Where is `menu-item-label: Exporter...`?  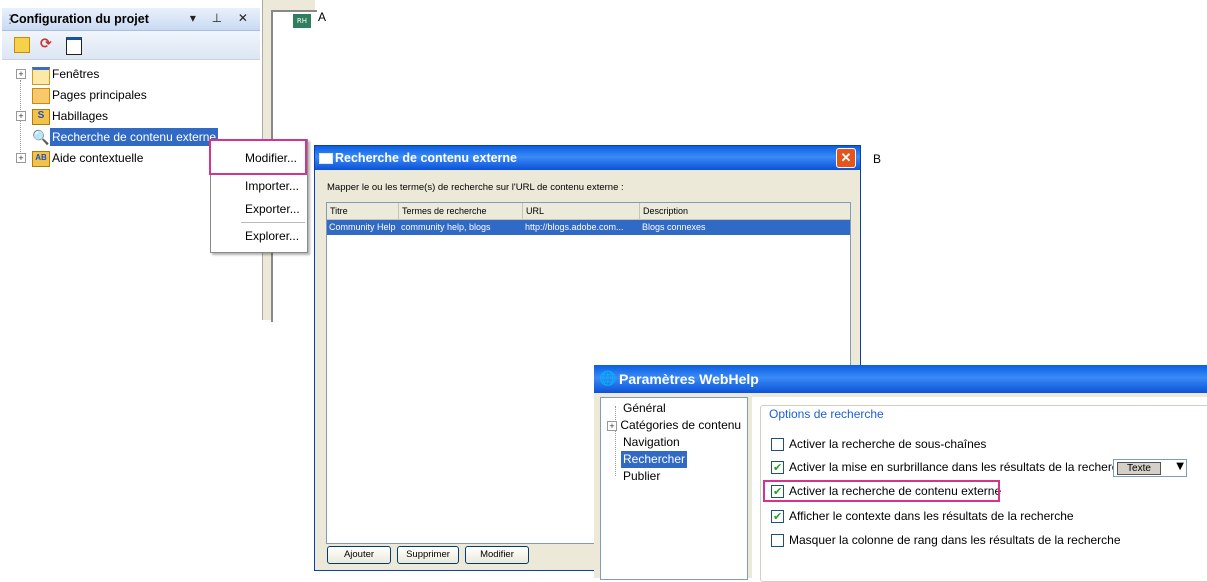
menu-item-label: Exporter... is located at coordinates (272, 209).